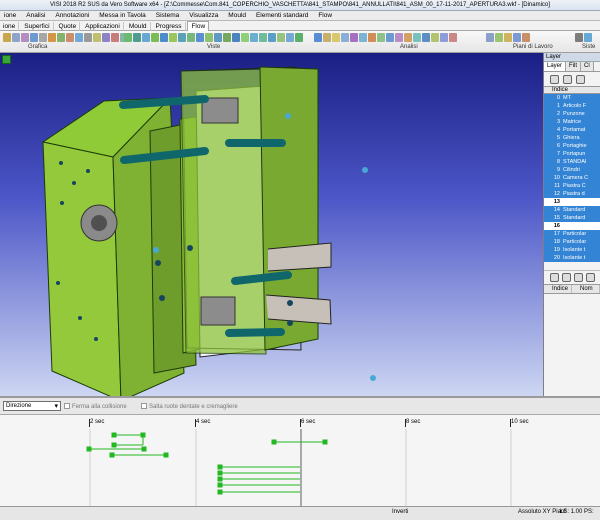 Image resolution: width=600 pixels, height=520 pixels. What do you see at coordinates (572, 250) in the screenshot?
I see `layer-row: 19 Isolante t` at bounding box center [572, 250].